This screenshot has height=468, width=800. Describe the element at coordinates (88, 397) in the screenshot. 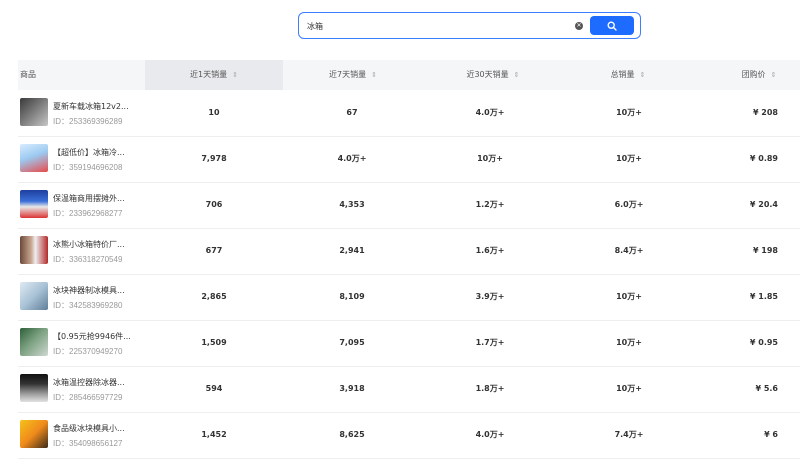

I see `product-id: ID：285466597729` at that location.